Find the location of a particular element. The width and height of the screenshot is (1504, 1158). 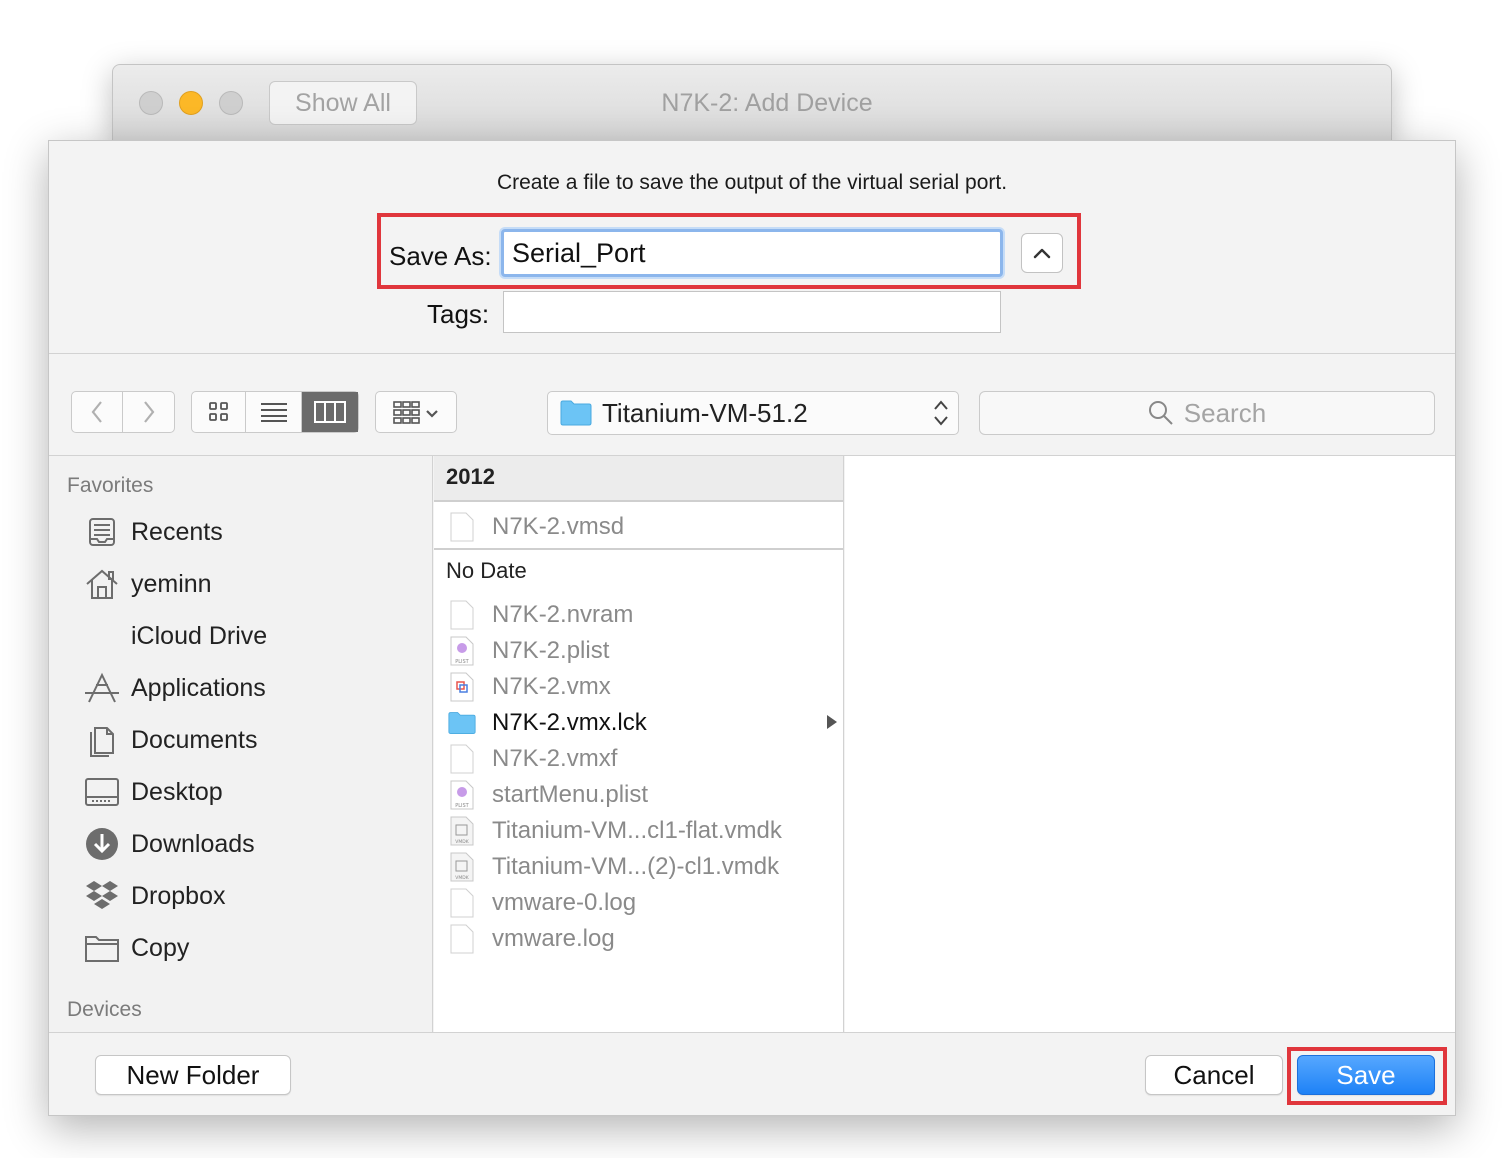

file-row: N7K-2.vmxf is located at coordinates (645, 759).